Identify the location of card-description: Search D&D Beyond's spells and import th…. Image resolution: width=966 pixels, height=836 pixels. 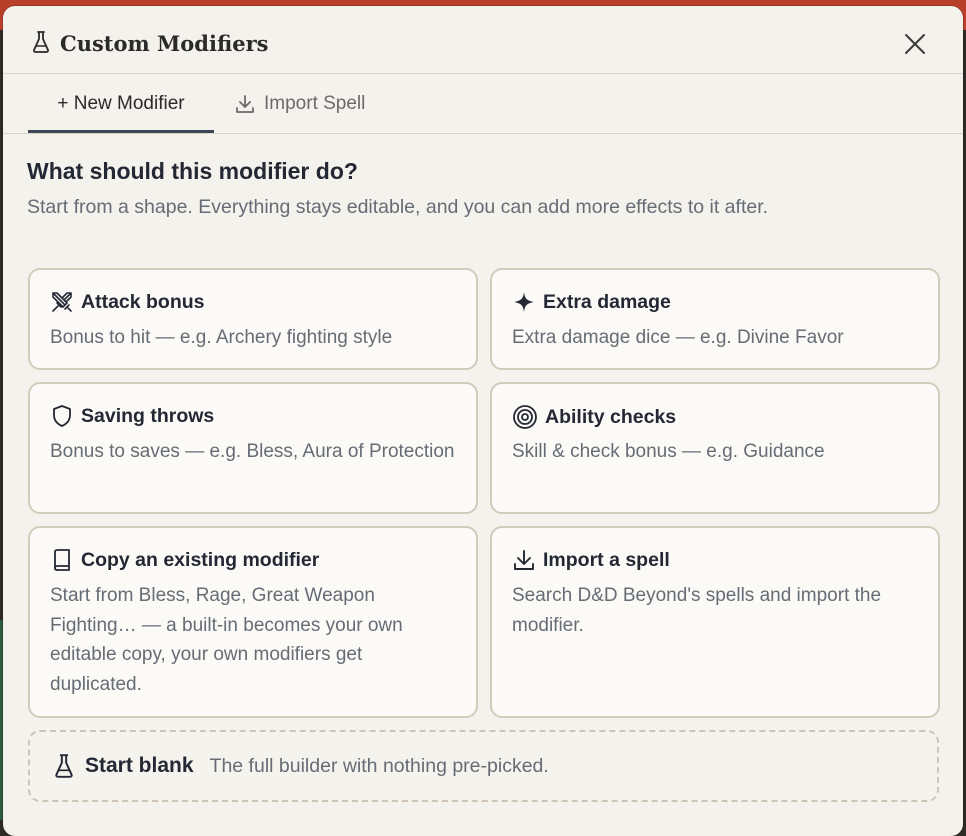
(697, 610).